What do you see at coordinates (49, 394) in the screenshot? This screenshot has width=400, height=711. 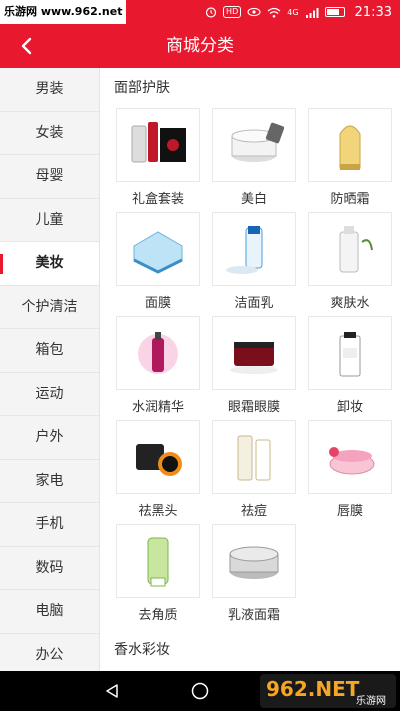 I see `sidebar-item-7: 运动` at bounding box center [49, 394].